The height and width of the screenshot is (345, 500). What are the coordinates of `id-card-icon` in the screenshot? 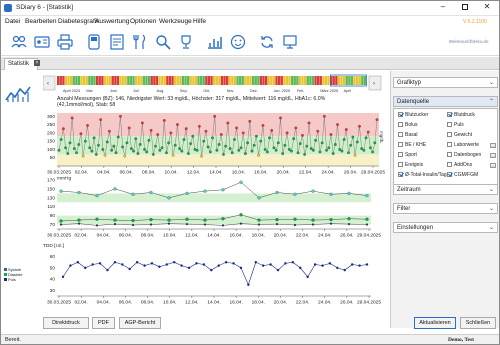 It's located at (42, 42).